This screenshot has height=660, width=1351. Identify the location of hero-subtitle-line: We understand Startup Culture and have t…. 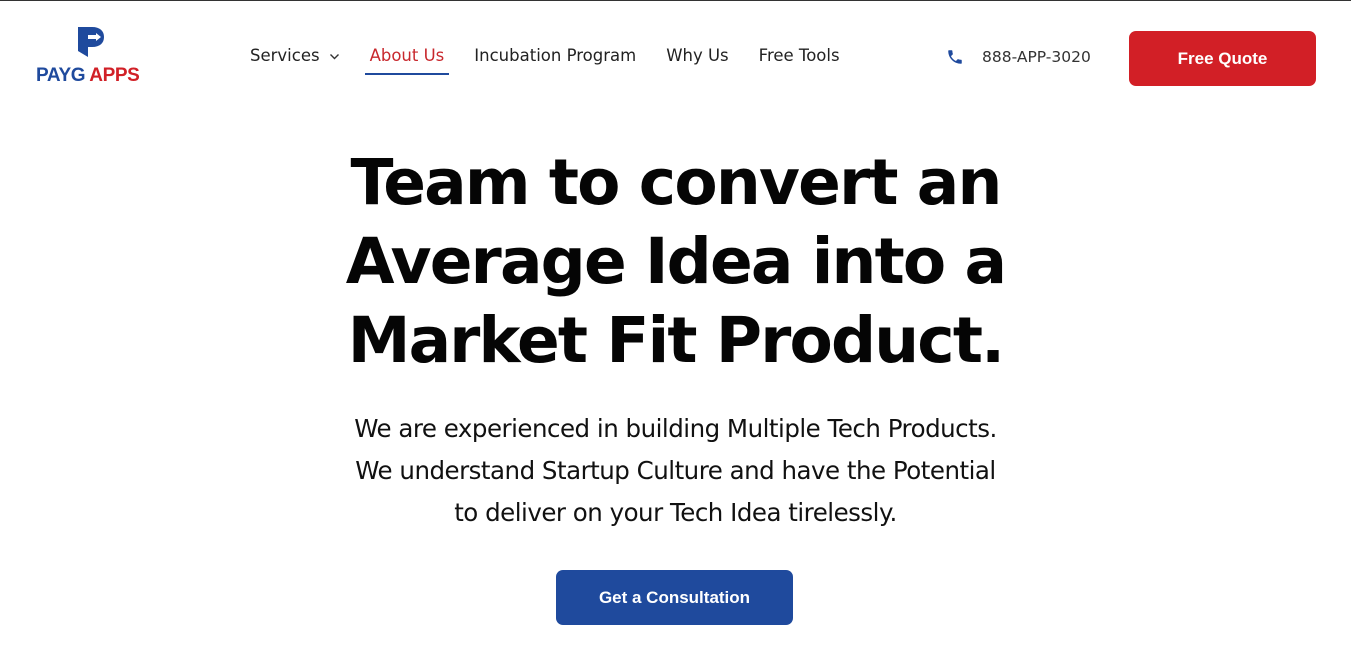
(675, 470).